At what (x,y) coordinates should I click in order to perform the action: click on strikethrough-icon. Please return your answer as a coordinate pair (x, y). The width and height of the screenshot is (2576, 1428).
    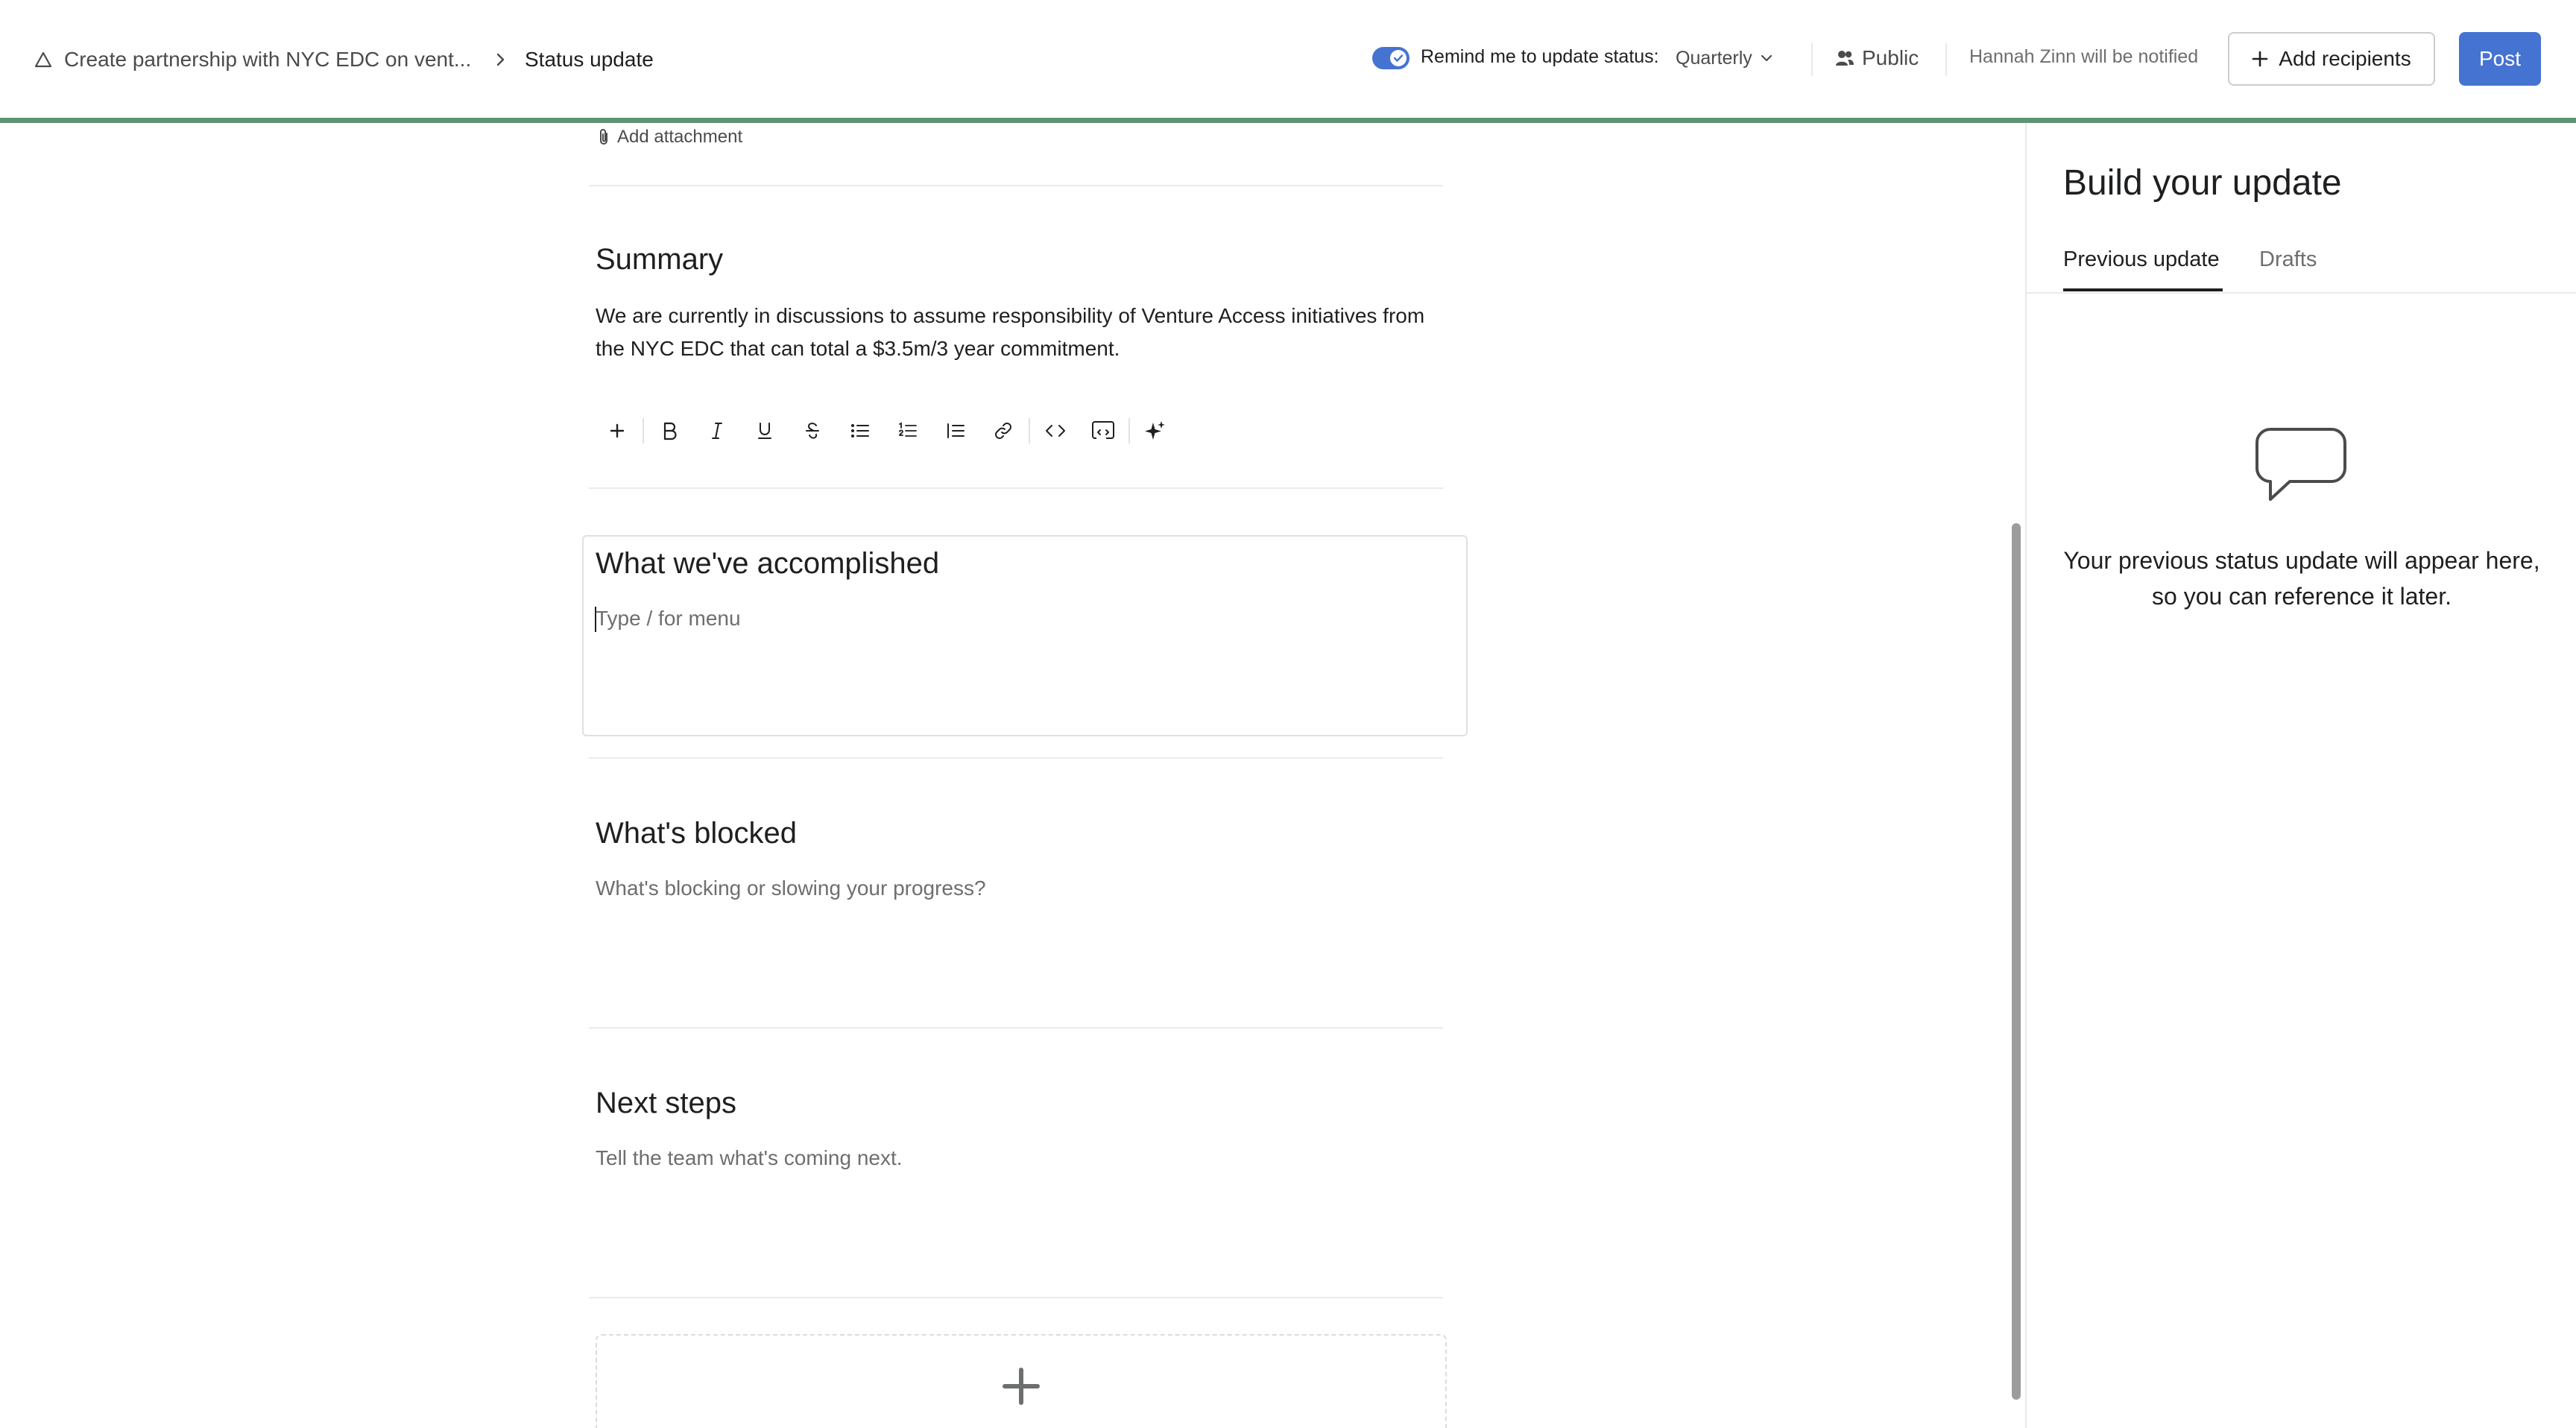
    Looking at the image, I should click on (812, 430).